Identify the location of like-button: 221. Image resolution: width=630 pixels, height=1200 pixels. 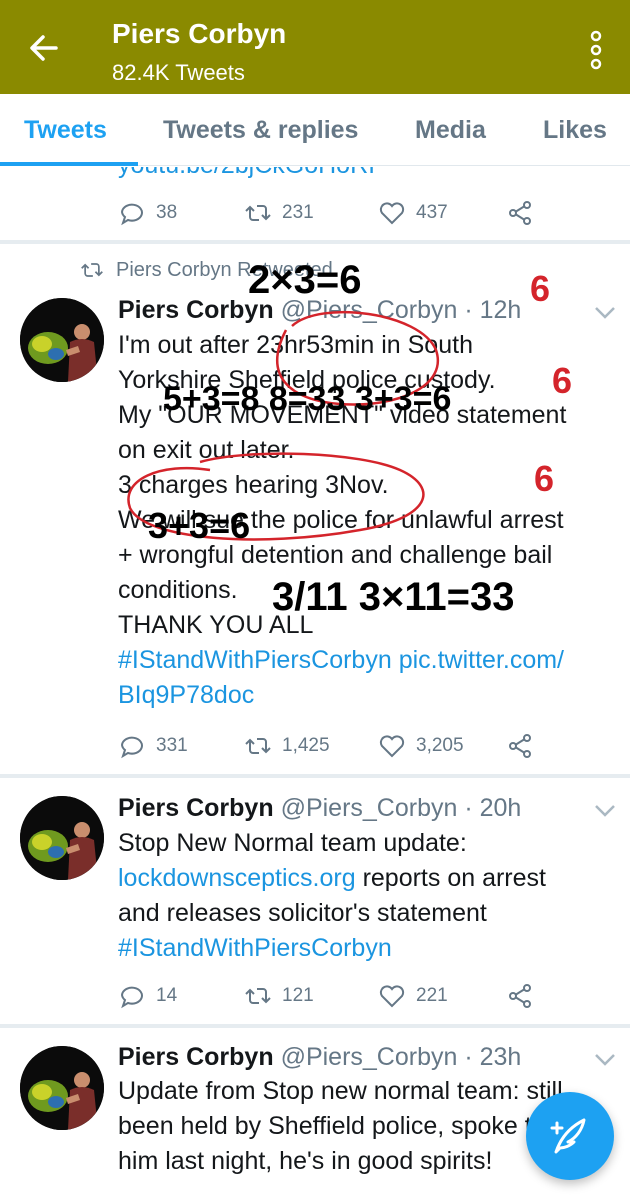
(413, 996).